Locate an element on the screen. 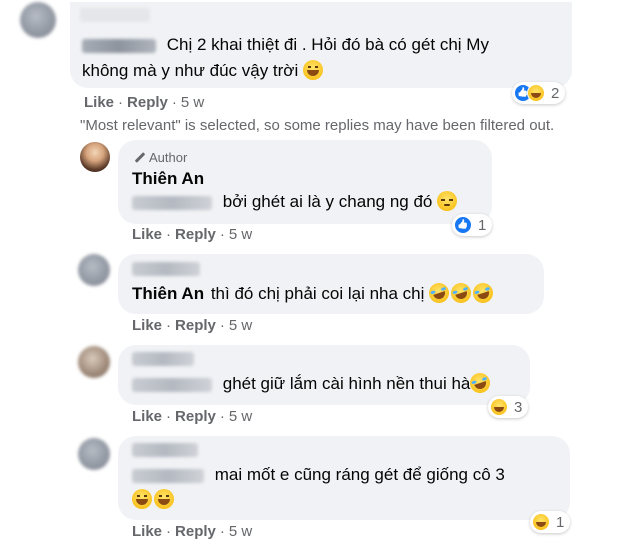 Image resolution: width=620 pixels, height=546 pixels. reply-text-3-line: ghét giữ lắm cài hình nền thui hà is located at coordinates (312, 383).